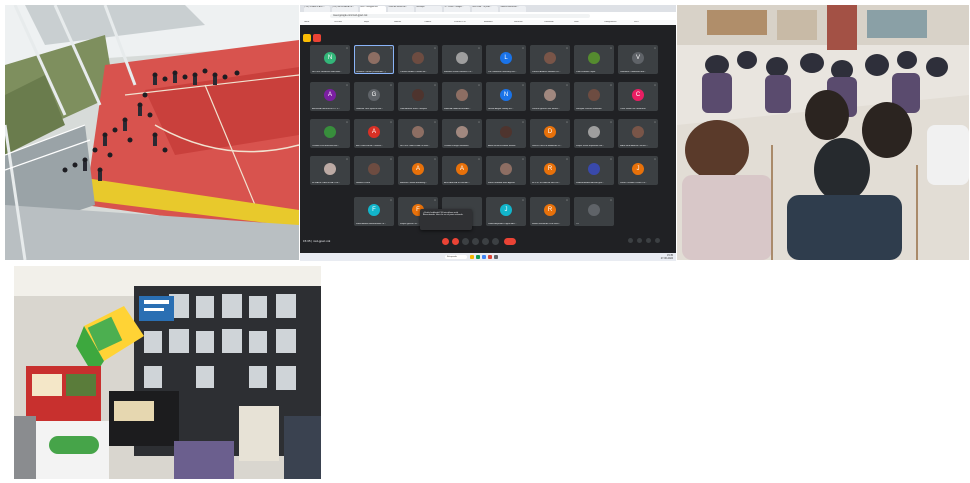  Describe the element at coordinates (639, 240) in the screenshot. I see `people-icon` at that location.